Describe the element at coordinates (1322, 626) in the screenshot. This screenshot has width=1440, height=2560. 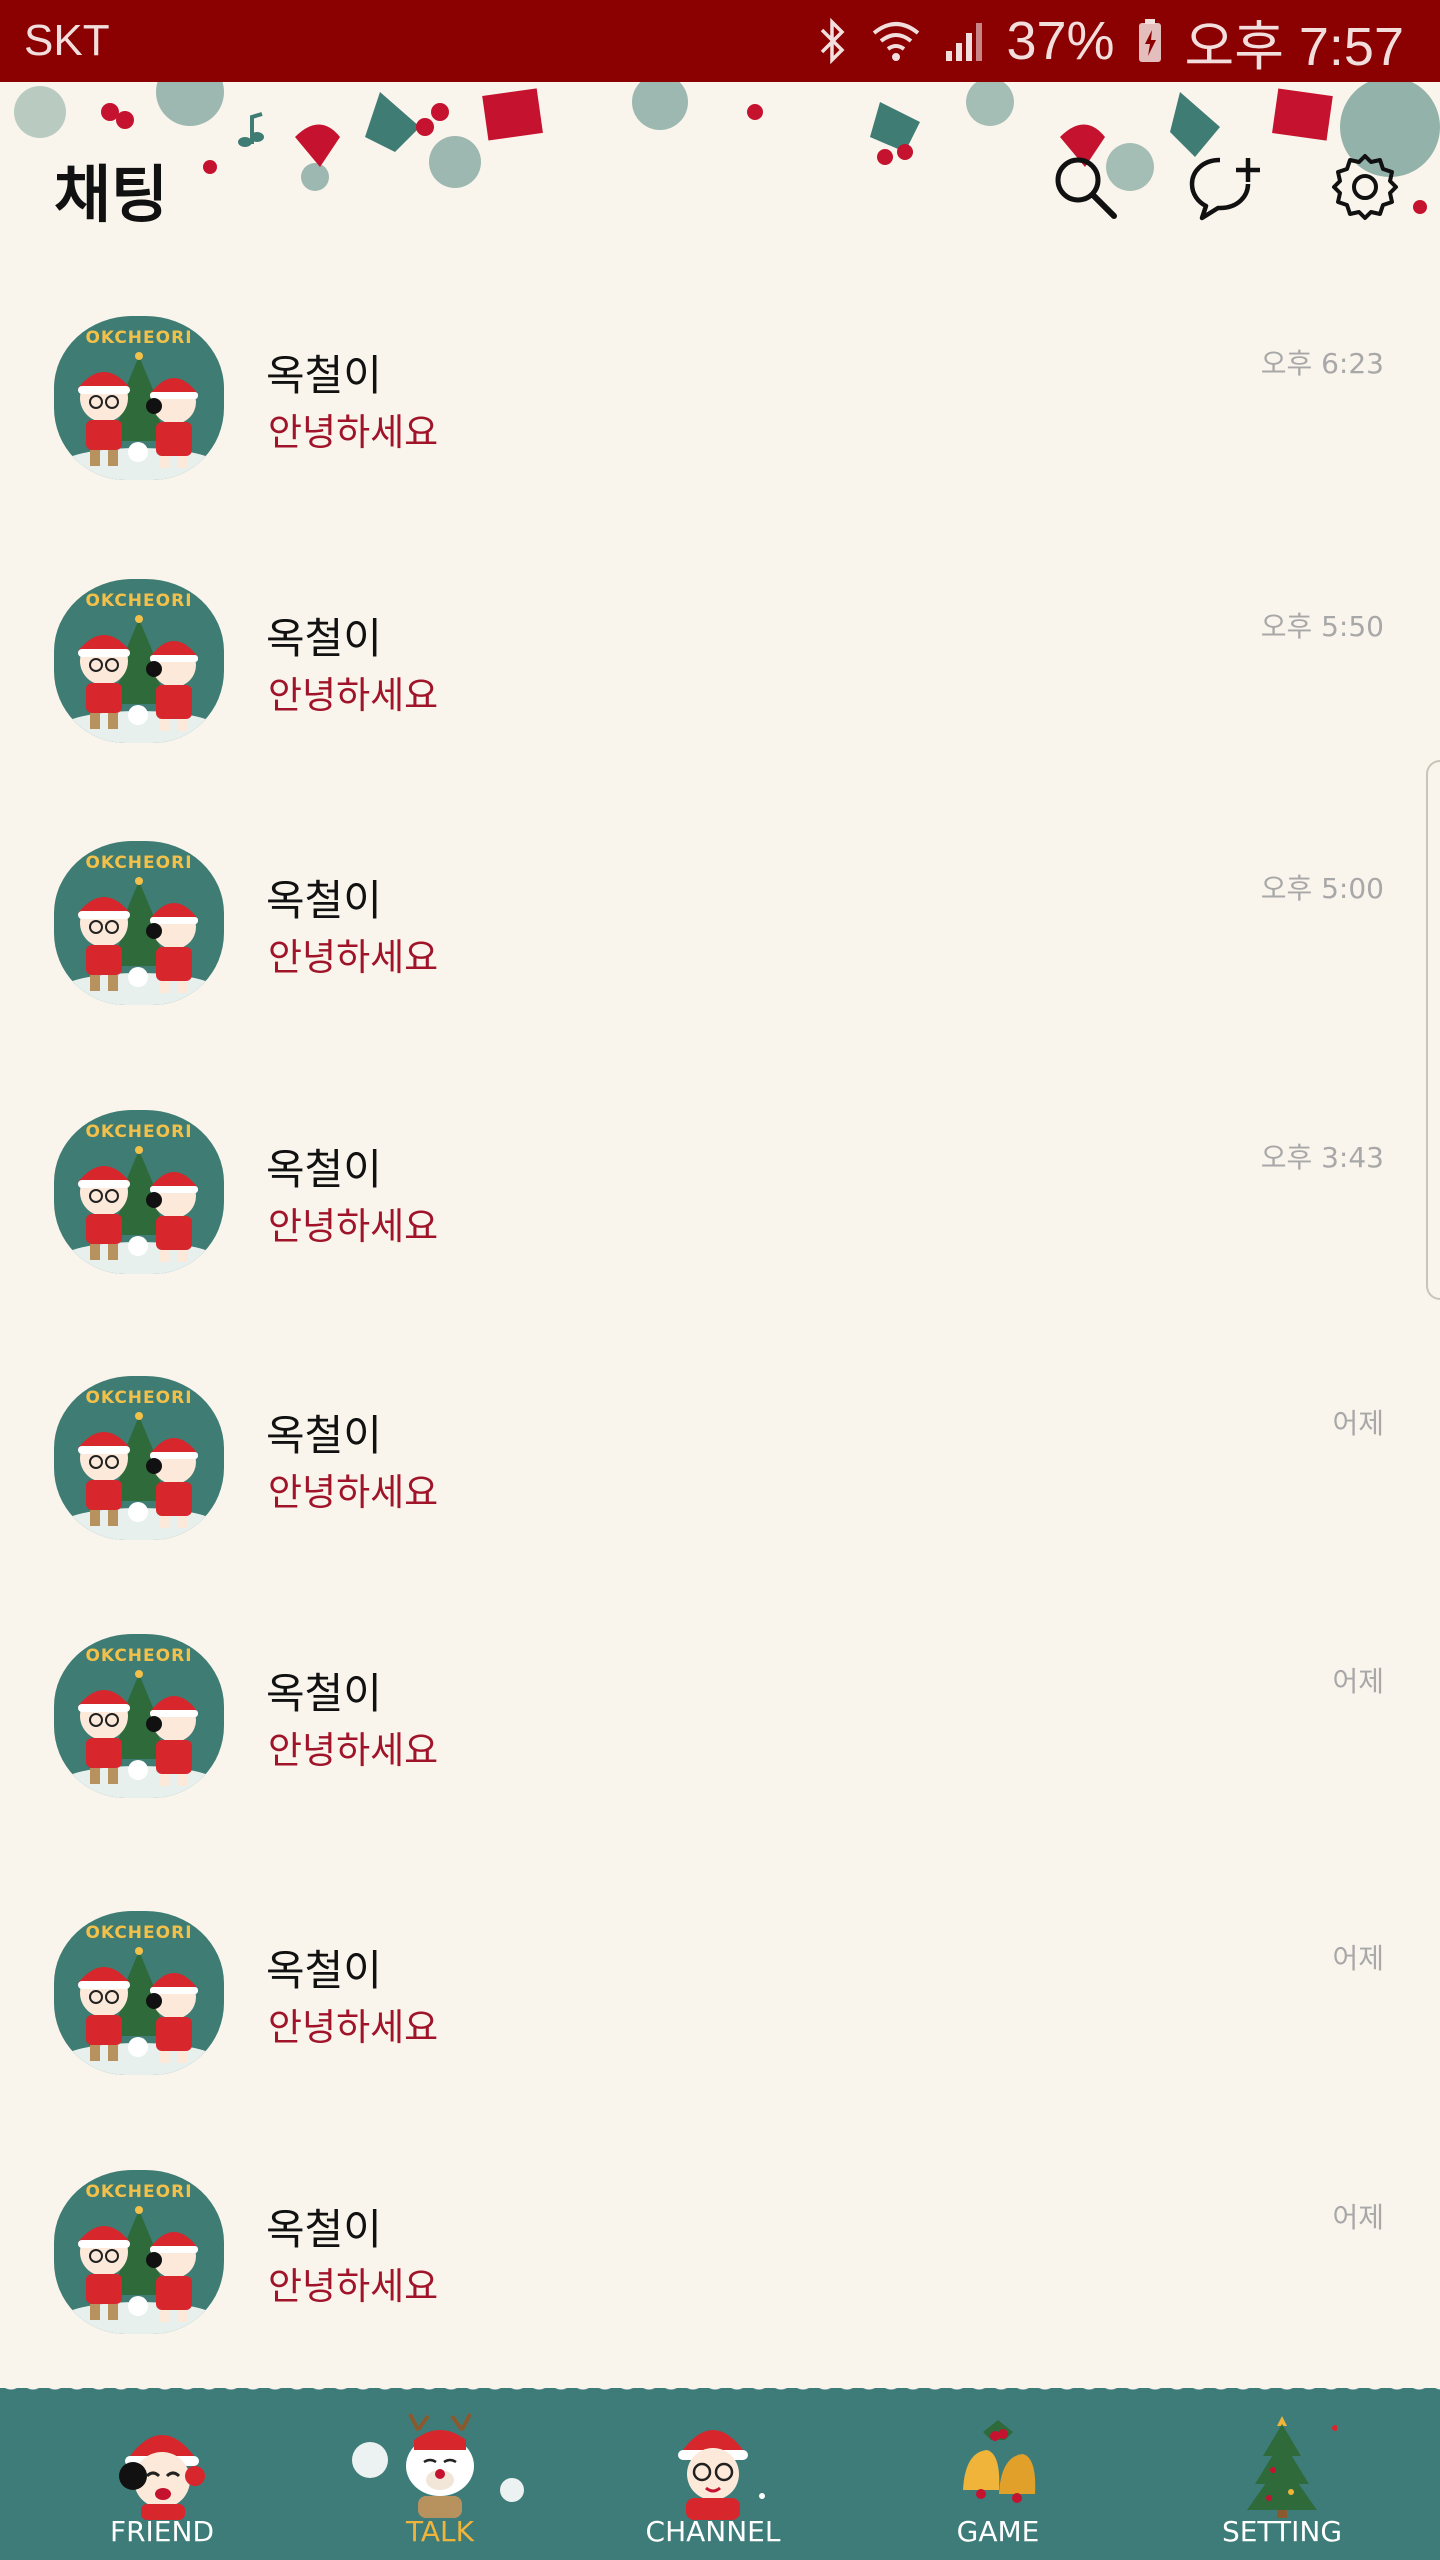
I see `chat-timestamp: 오후 5:50` at that location.